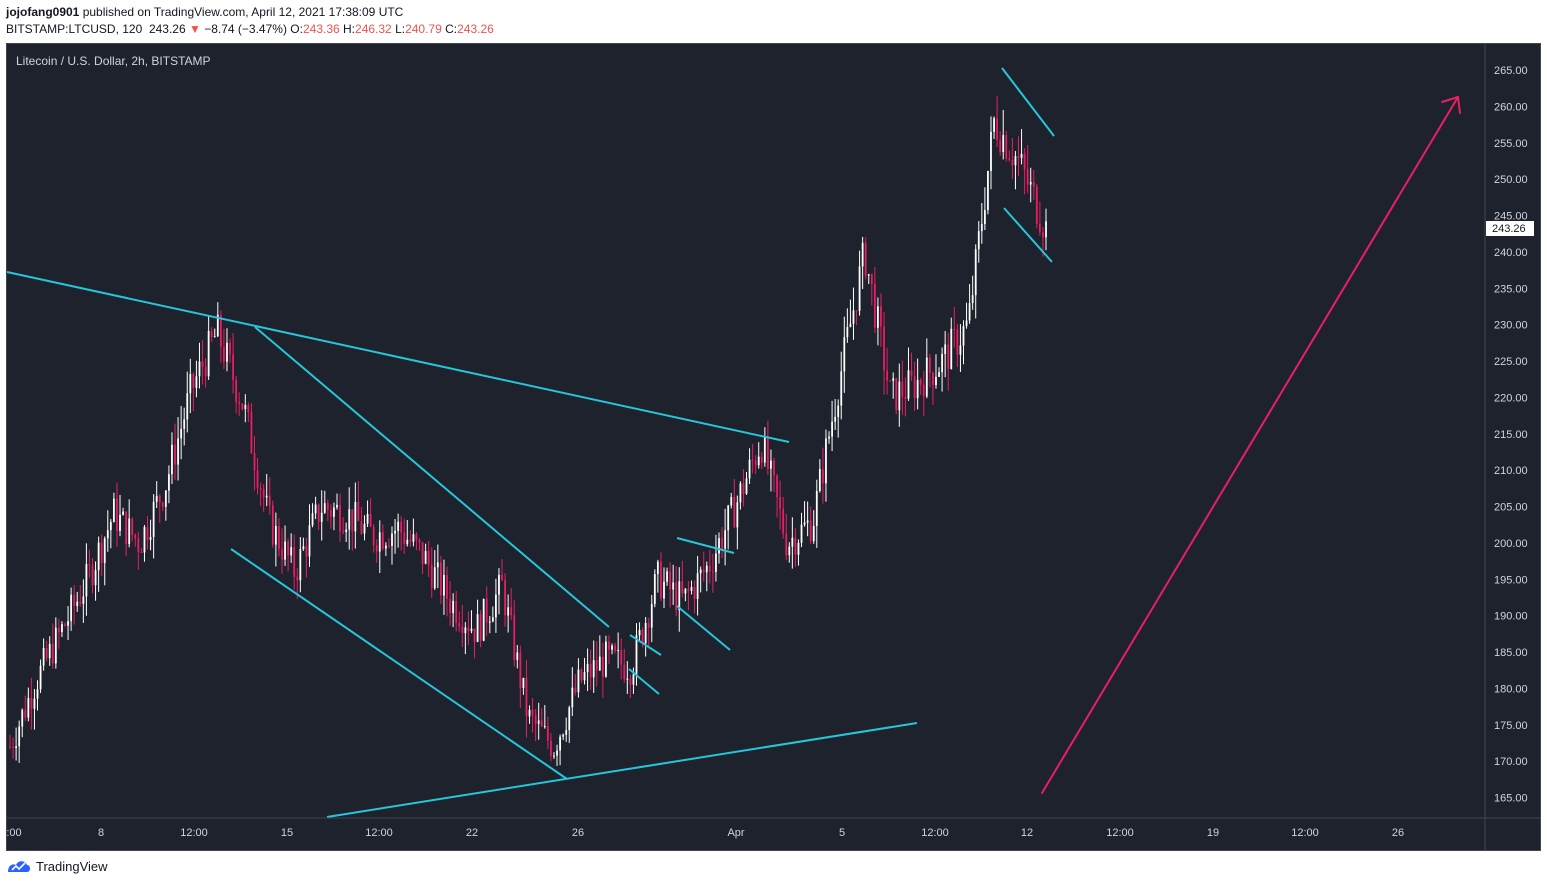  Describe the element at coordinates (472, 833) in the screenshot. I see `time-axis-label: 22` at that location.